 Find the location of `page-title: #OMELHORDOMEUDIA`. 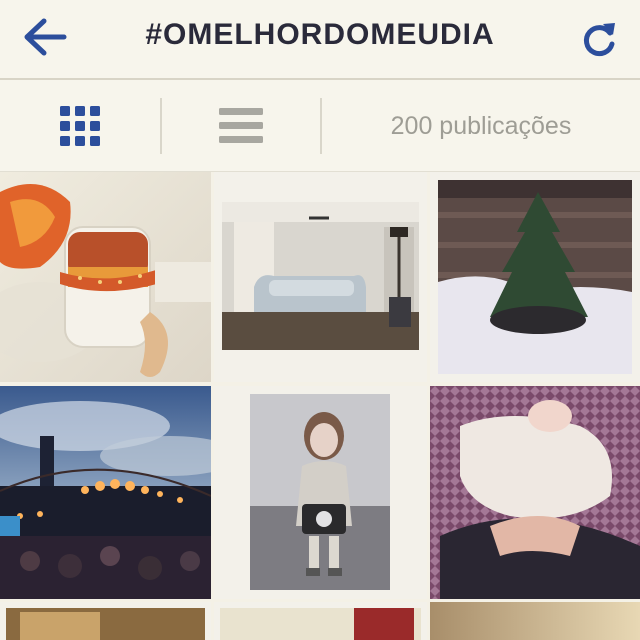

page-title: #OMELHORDOMEUDIA is located at coordinates (320, 34).